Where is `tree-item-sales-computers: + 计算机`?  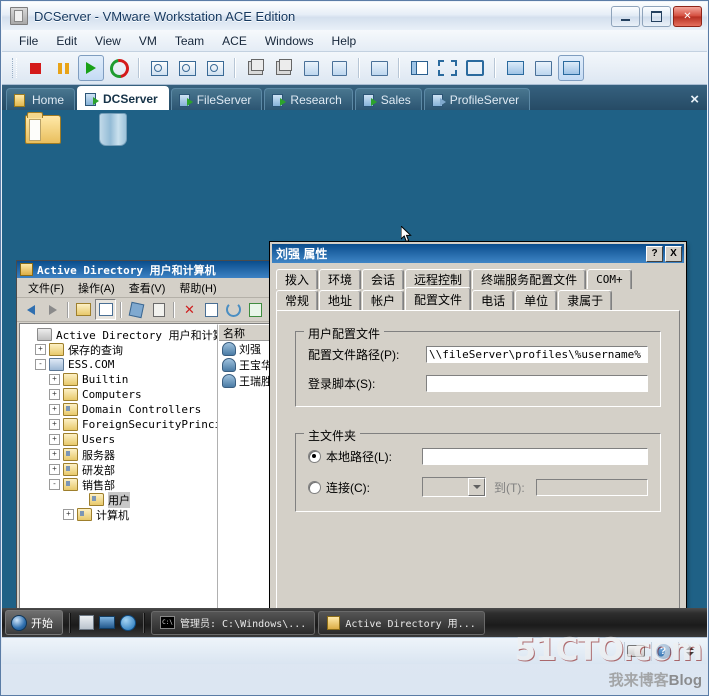 tree-item-sales-computers: + 计算机 is located at coordinates (120, 514).